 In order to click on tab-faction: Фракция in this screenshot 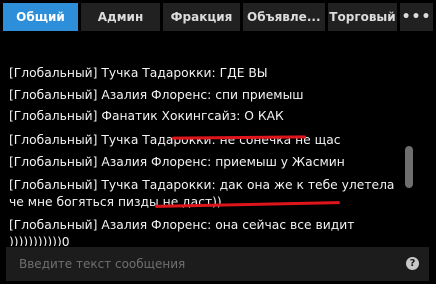, I will do `click(201, 17)`.